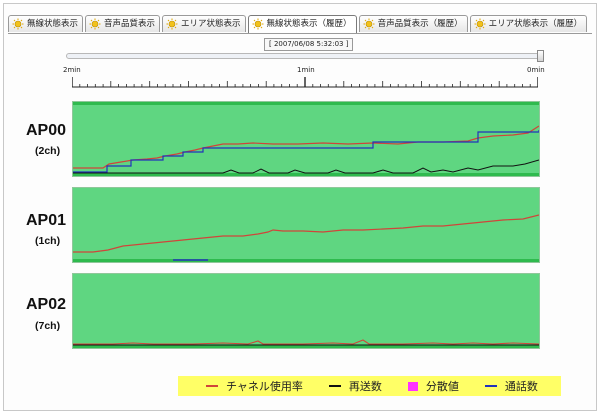  Describe the element at coordinates (305, 82) in the screenshot. I see `time-axis` at that location.